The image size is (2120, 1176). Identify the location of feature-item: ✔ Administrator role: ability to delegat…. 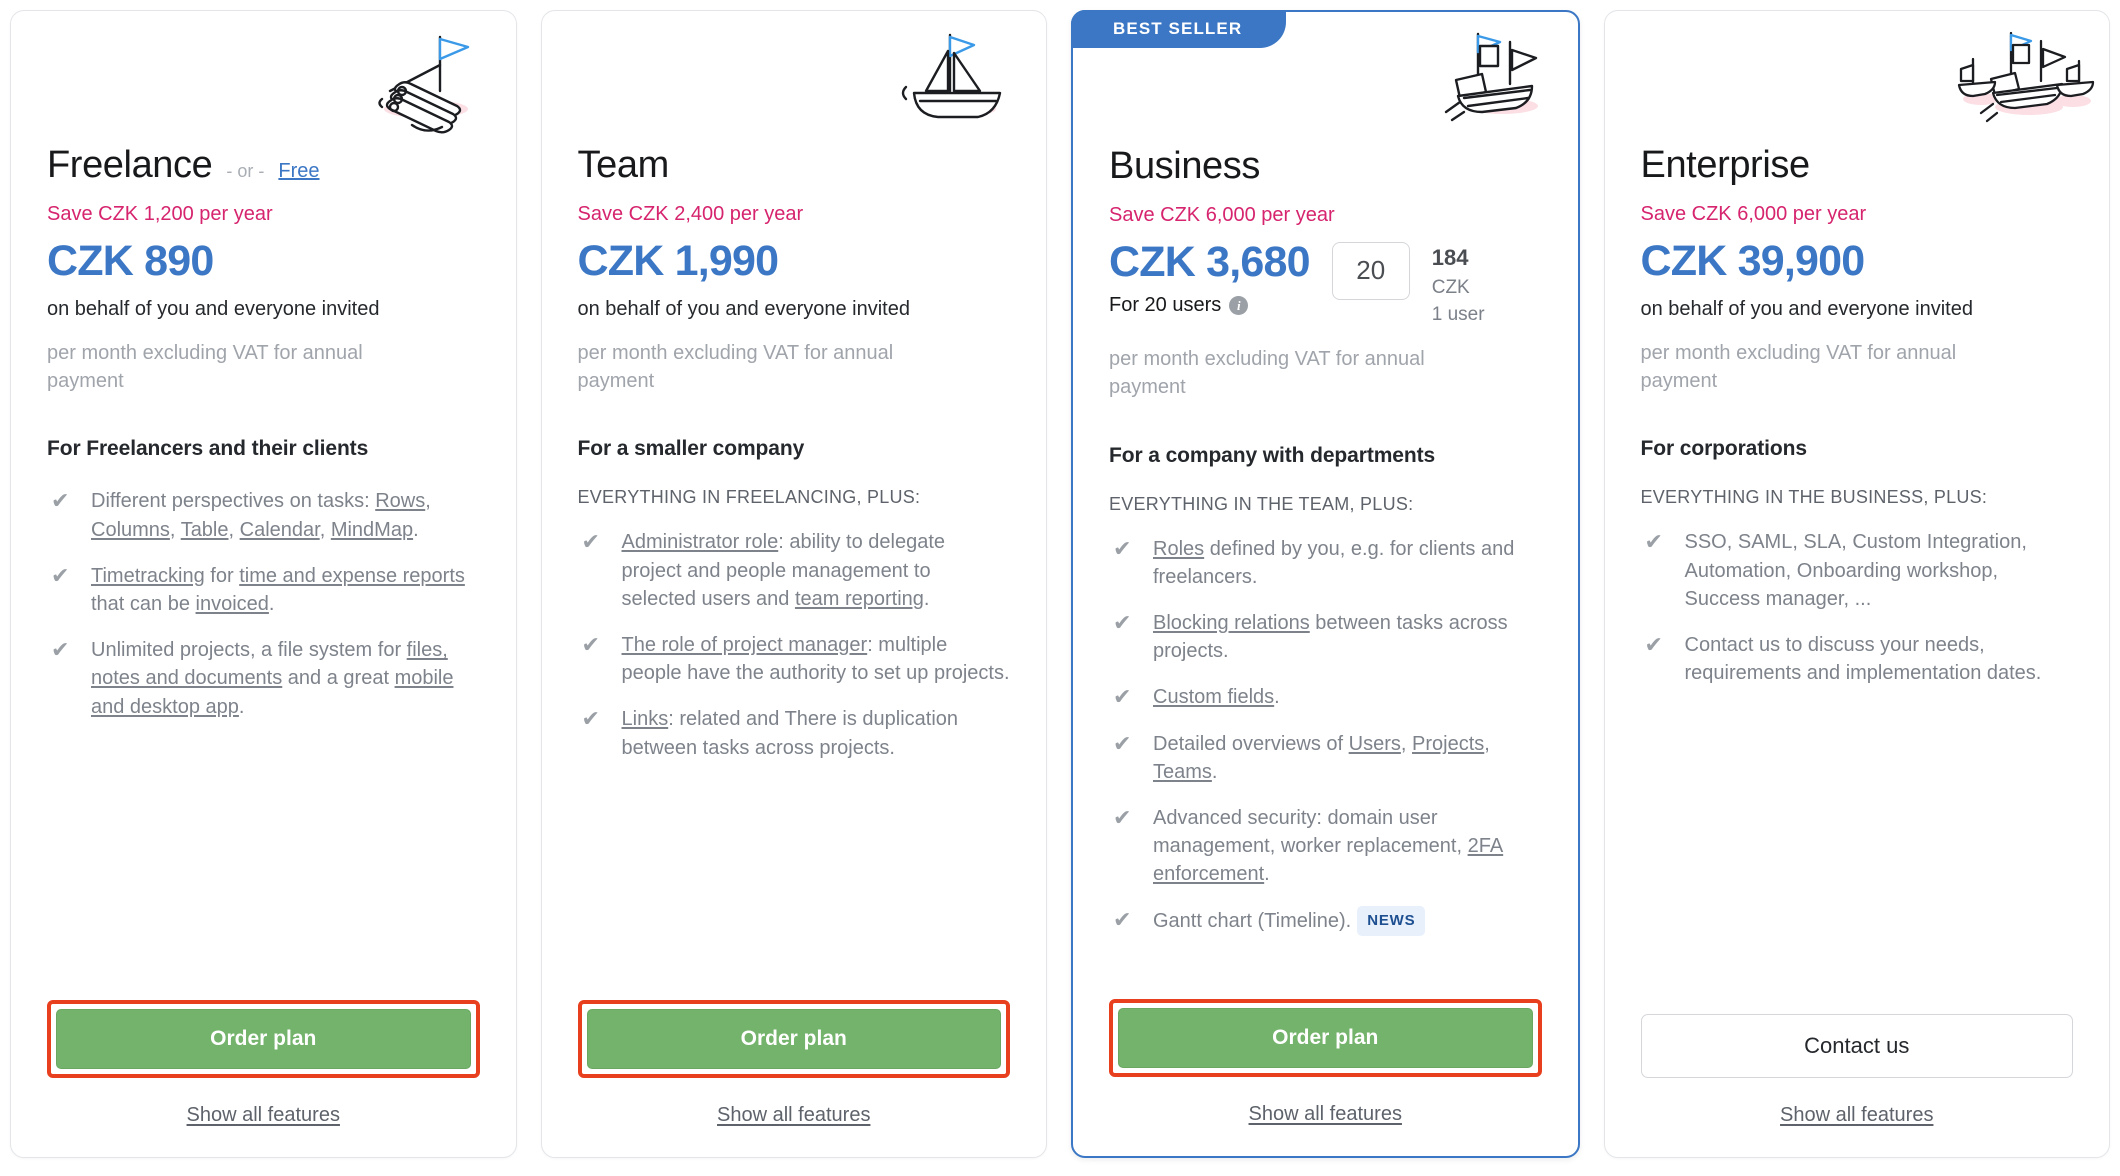
(763, 569).